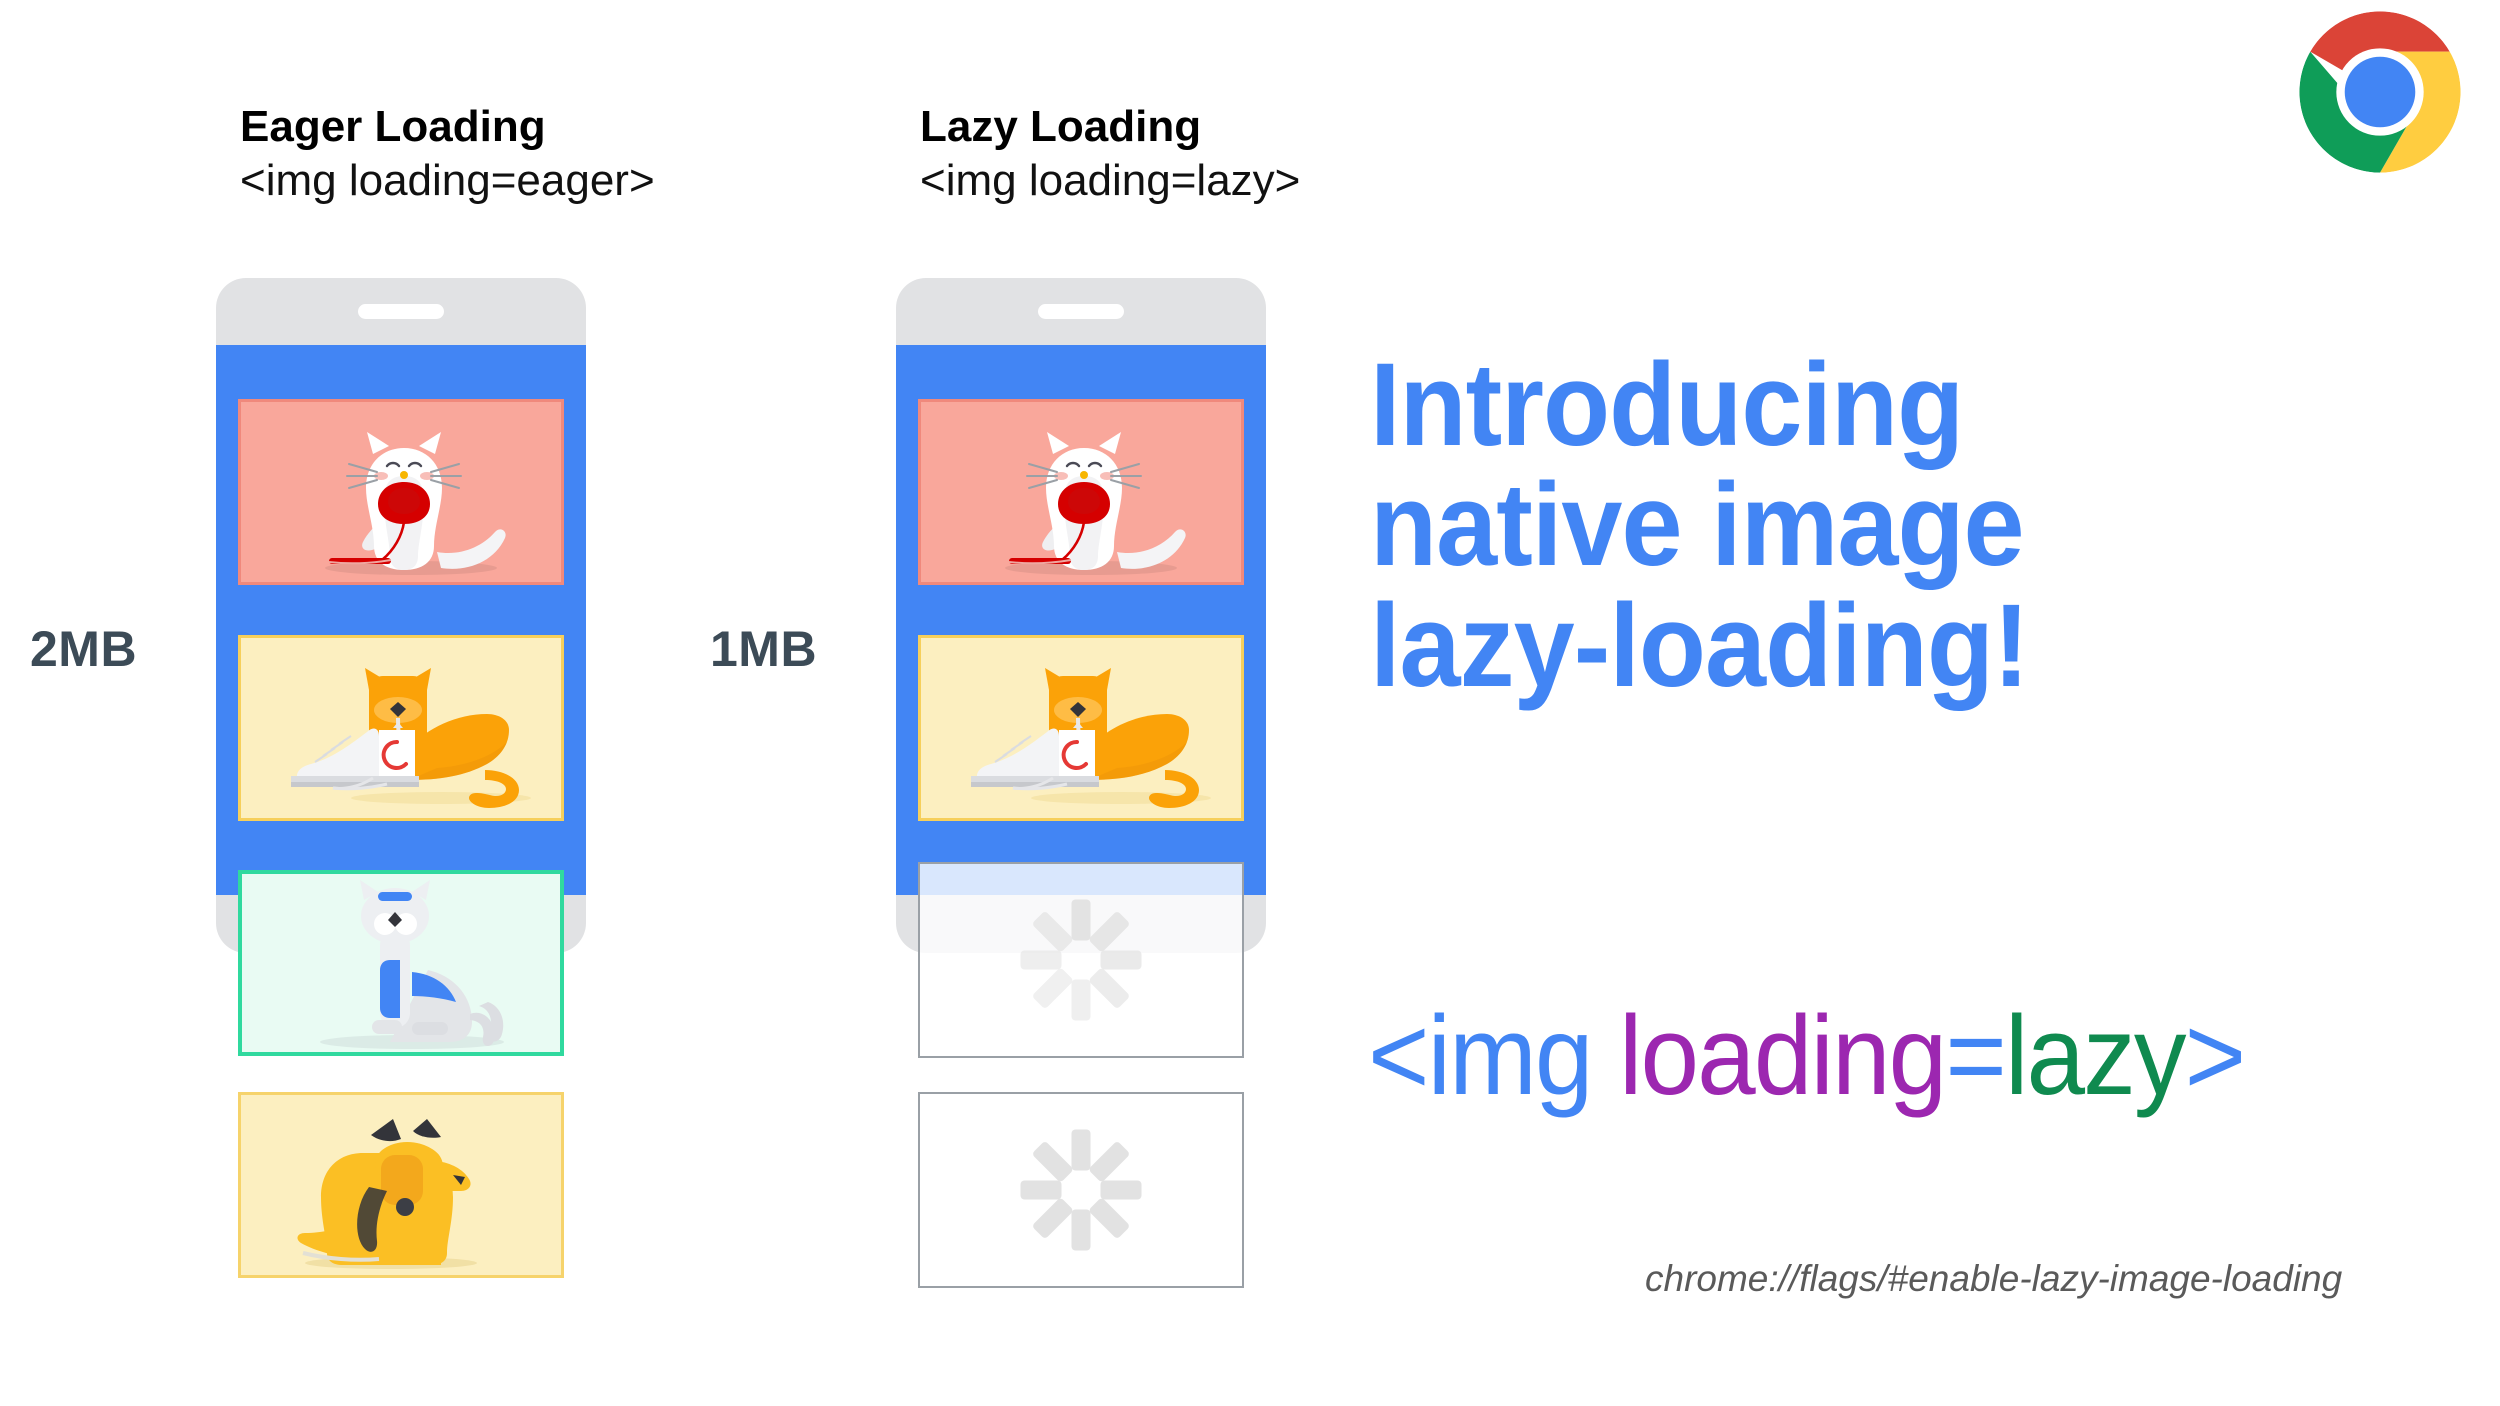 This screenshot has height=1406, width=2500. I want to click on page-title: Introducing native image lazy-loading!, so click(1835, 525).